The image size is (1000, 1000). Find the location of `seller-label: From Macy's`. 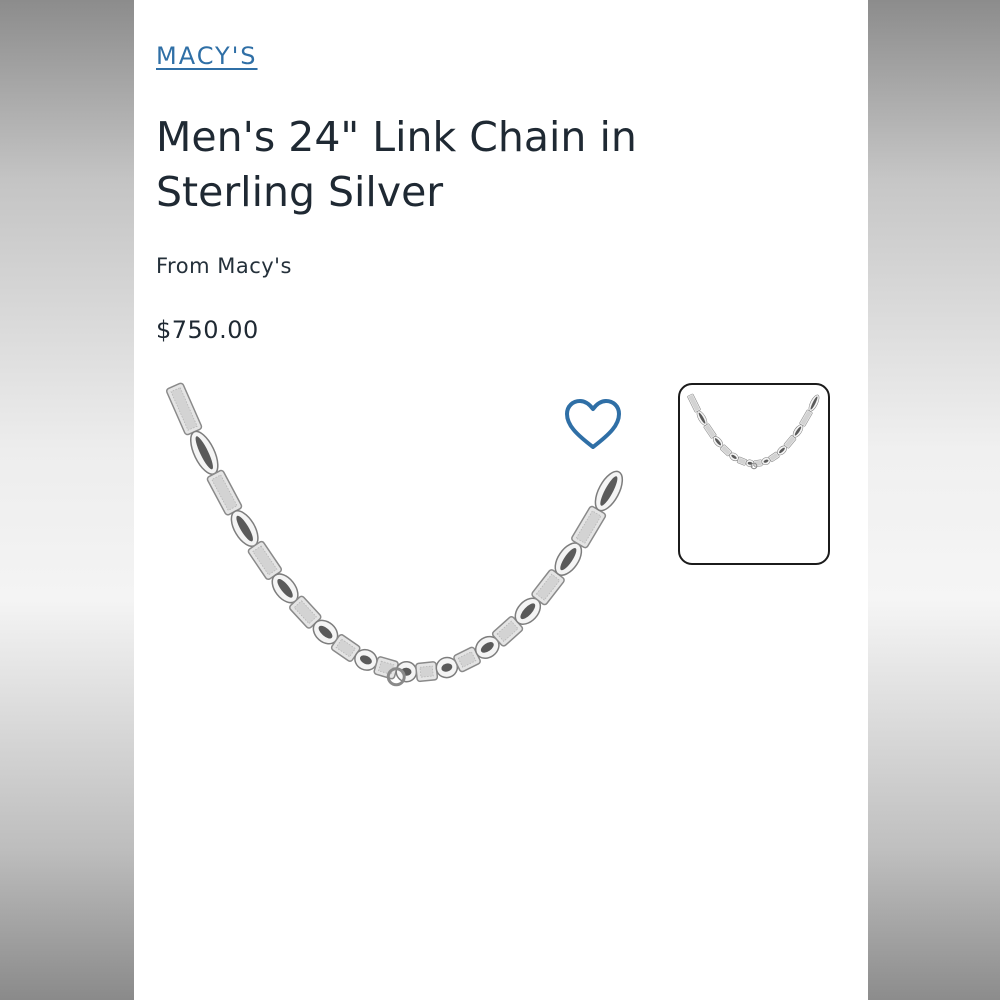

seller-label: From Macy's is located at coordinates (224, 266).